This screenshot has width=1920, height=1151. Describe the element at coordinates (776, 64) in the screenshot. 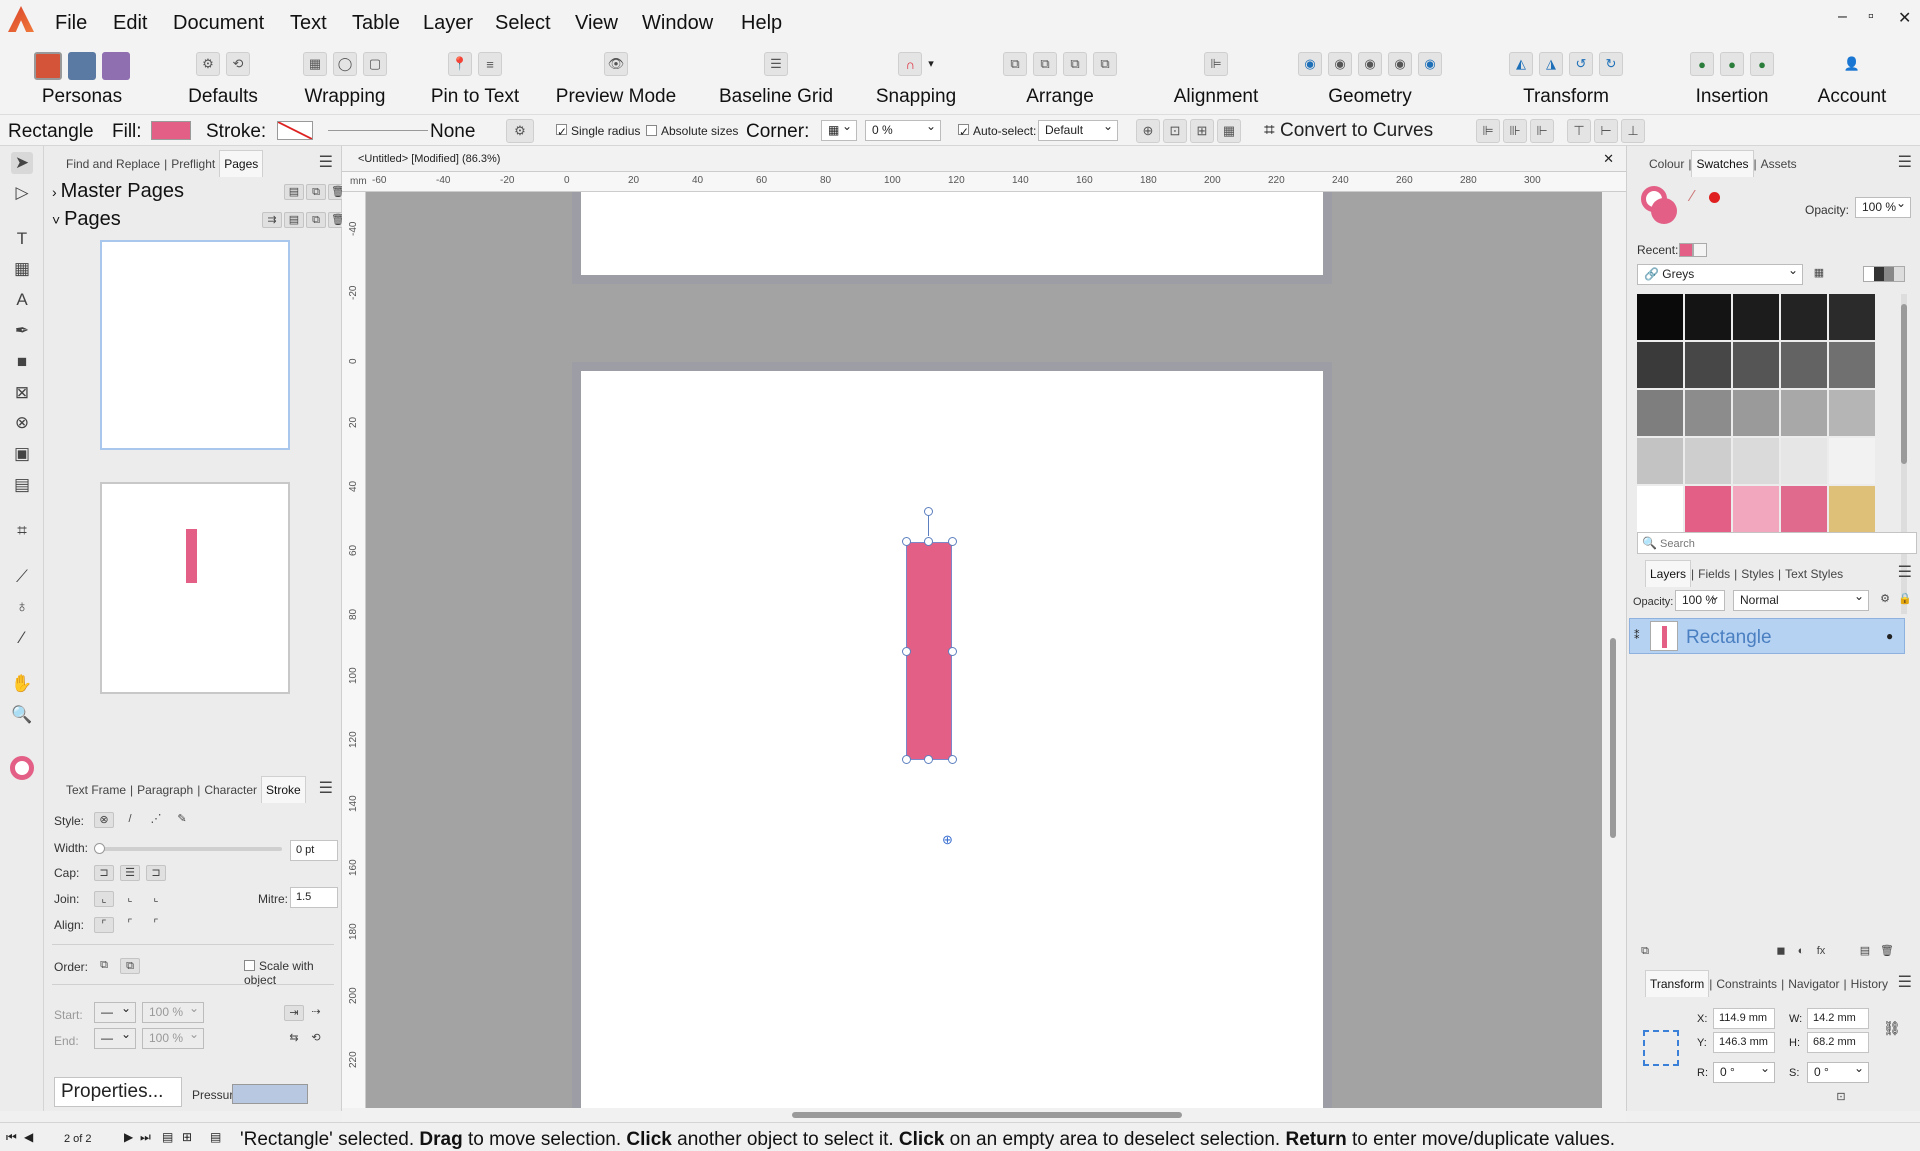

I see `baseline-grid-icon: ☰` at that location.